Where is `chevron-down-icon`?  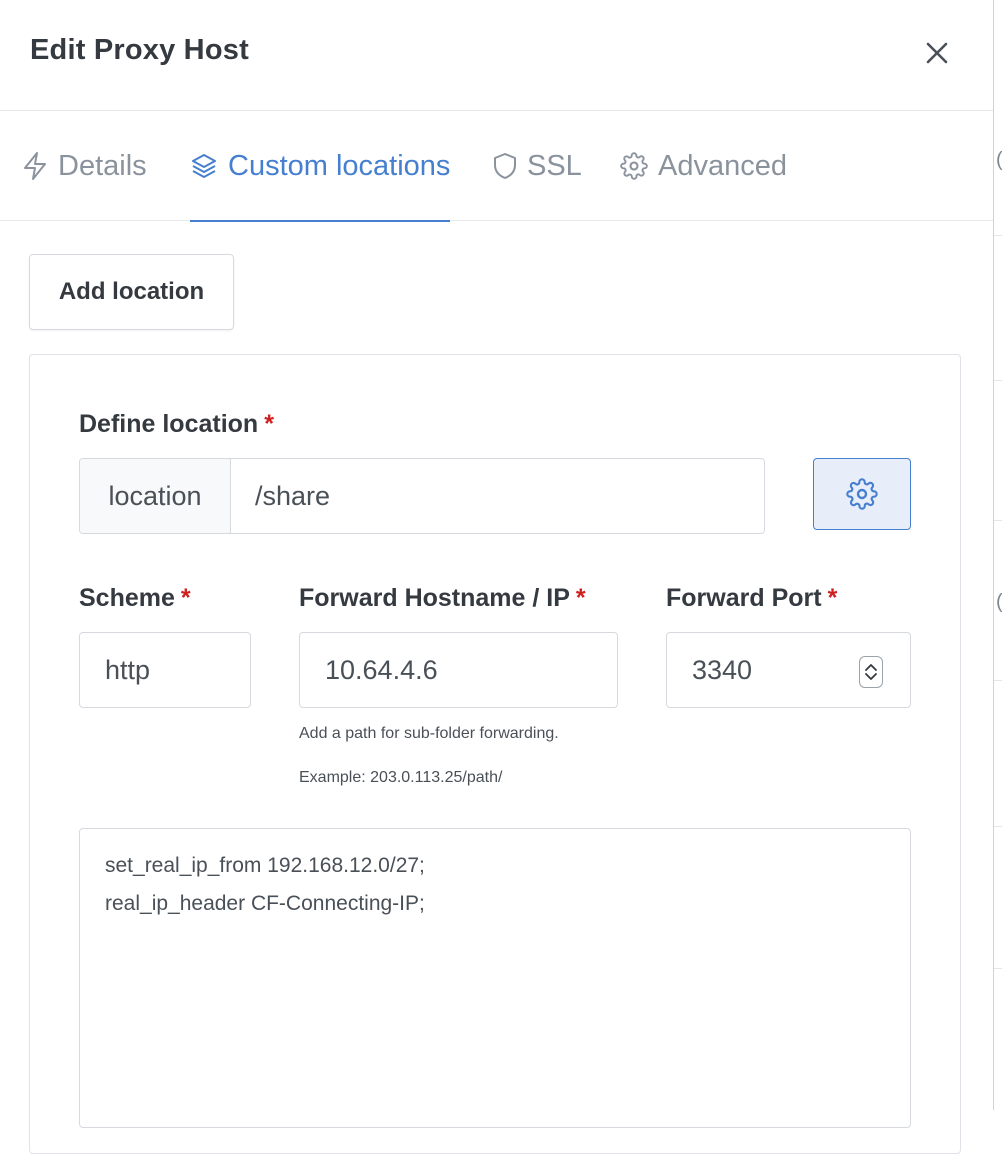
chevron-down-icon is located at coordinates (871, 676).